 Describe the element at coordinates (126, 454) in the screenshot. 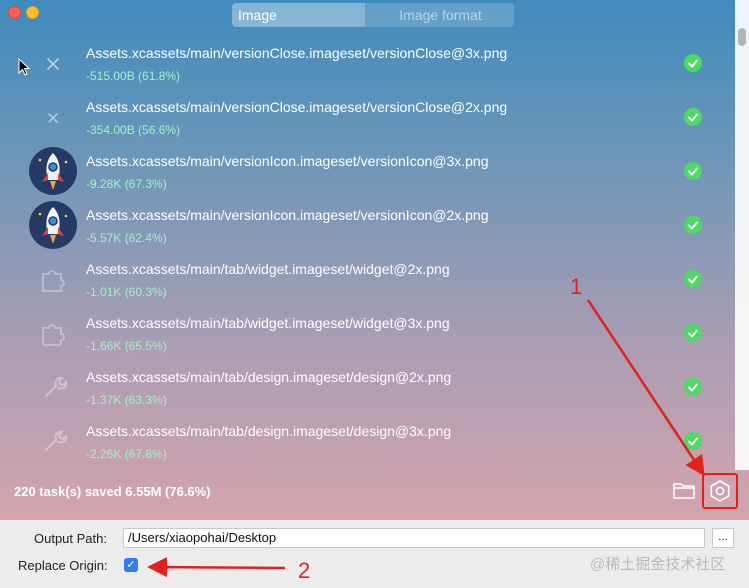

I see `saved-size: -2.26K (67.8%)` at that location.